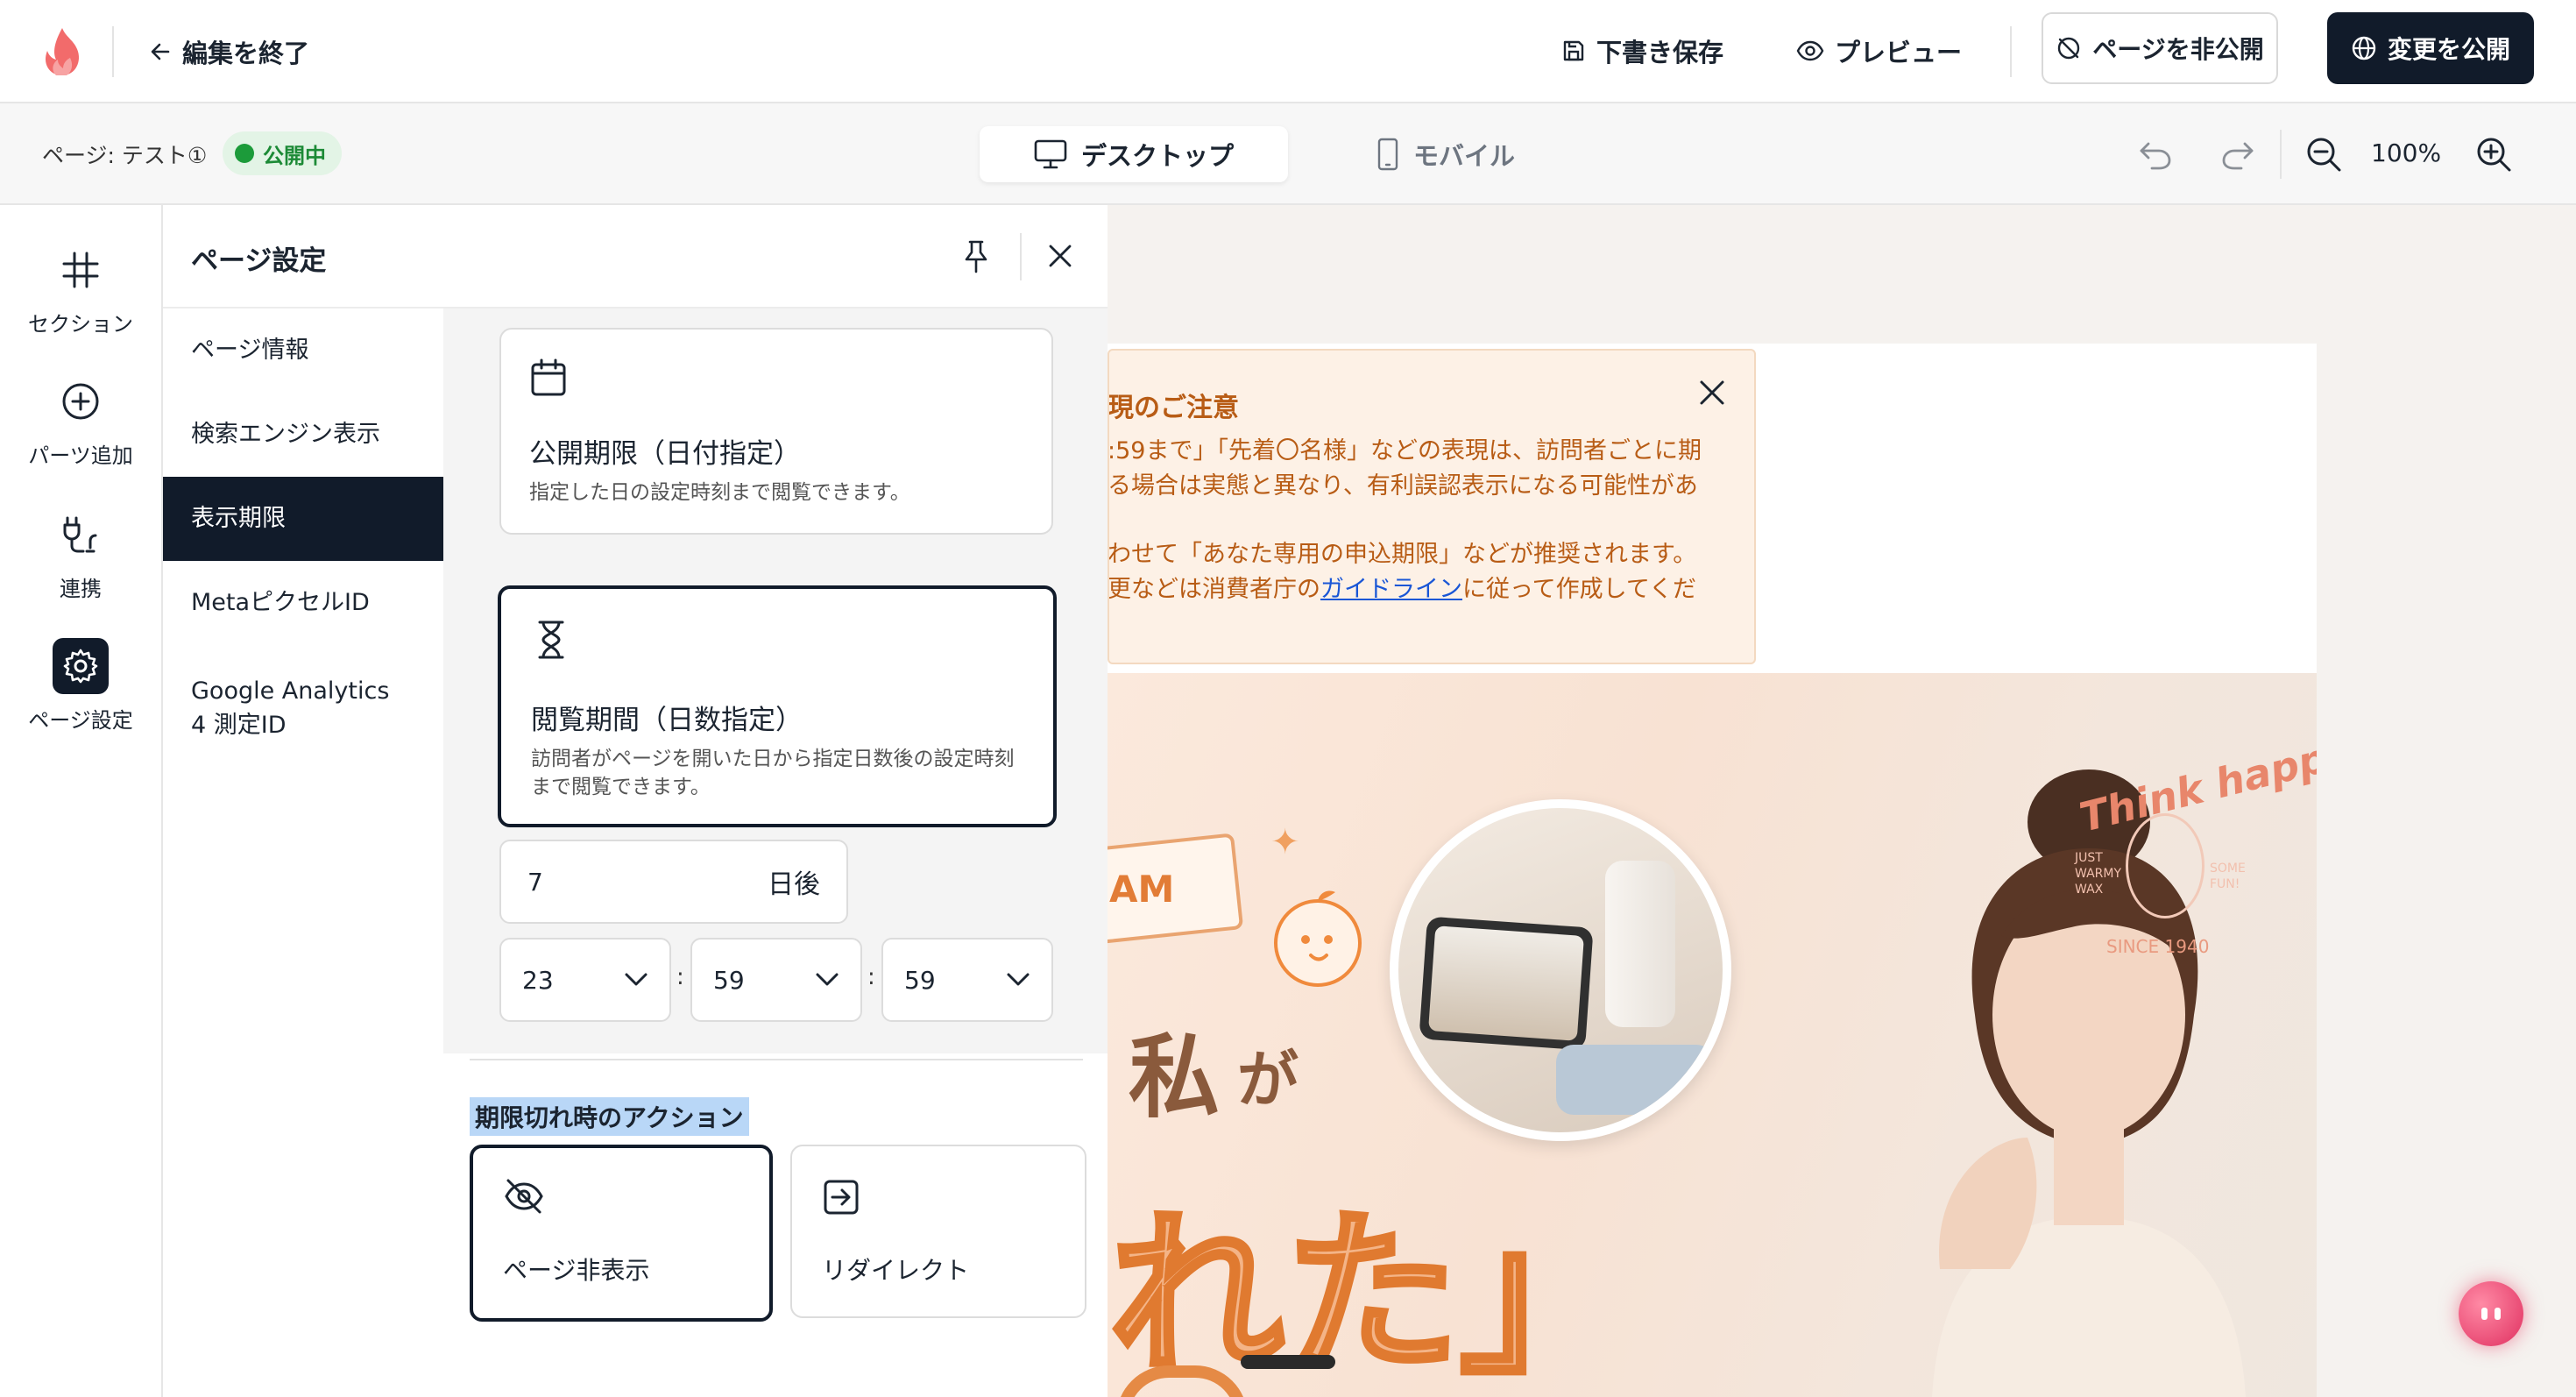  I want to click on rail-item-label: 連携, so click(81, 589).